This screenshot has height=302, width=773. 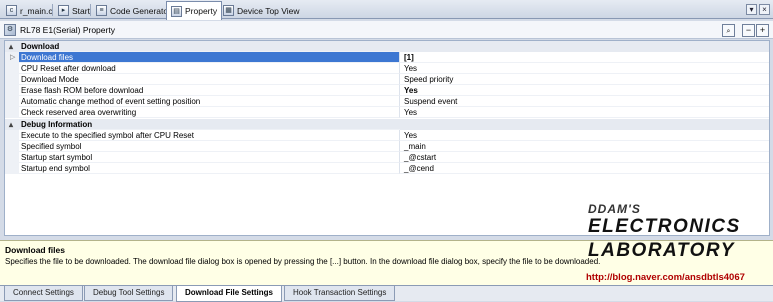 I want to click on property-value: _@cend, so click(x=584, y=168).